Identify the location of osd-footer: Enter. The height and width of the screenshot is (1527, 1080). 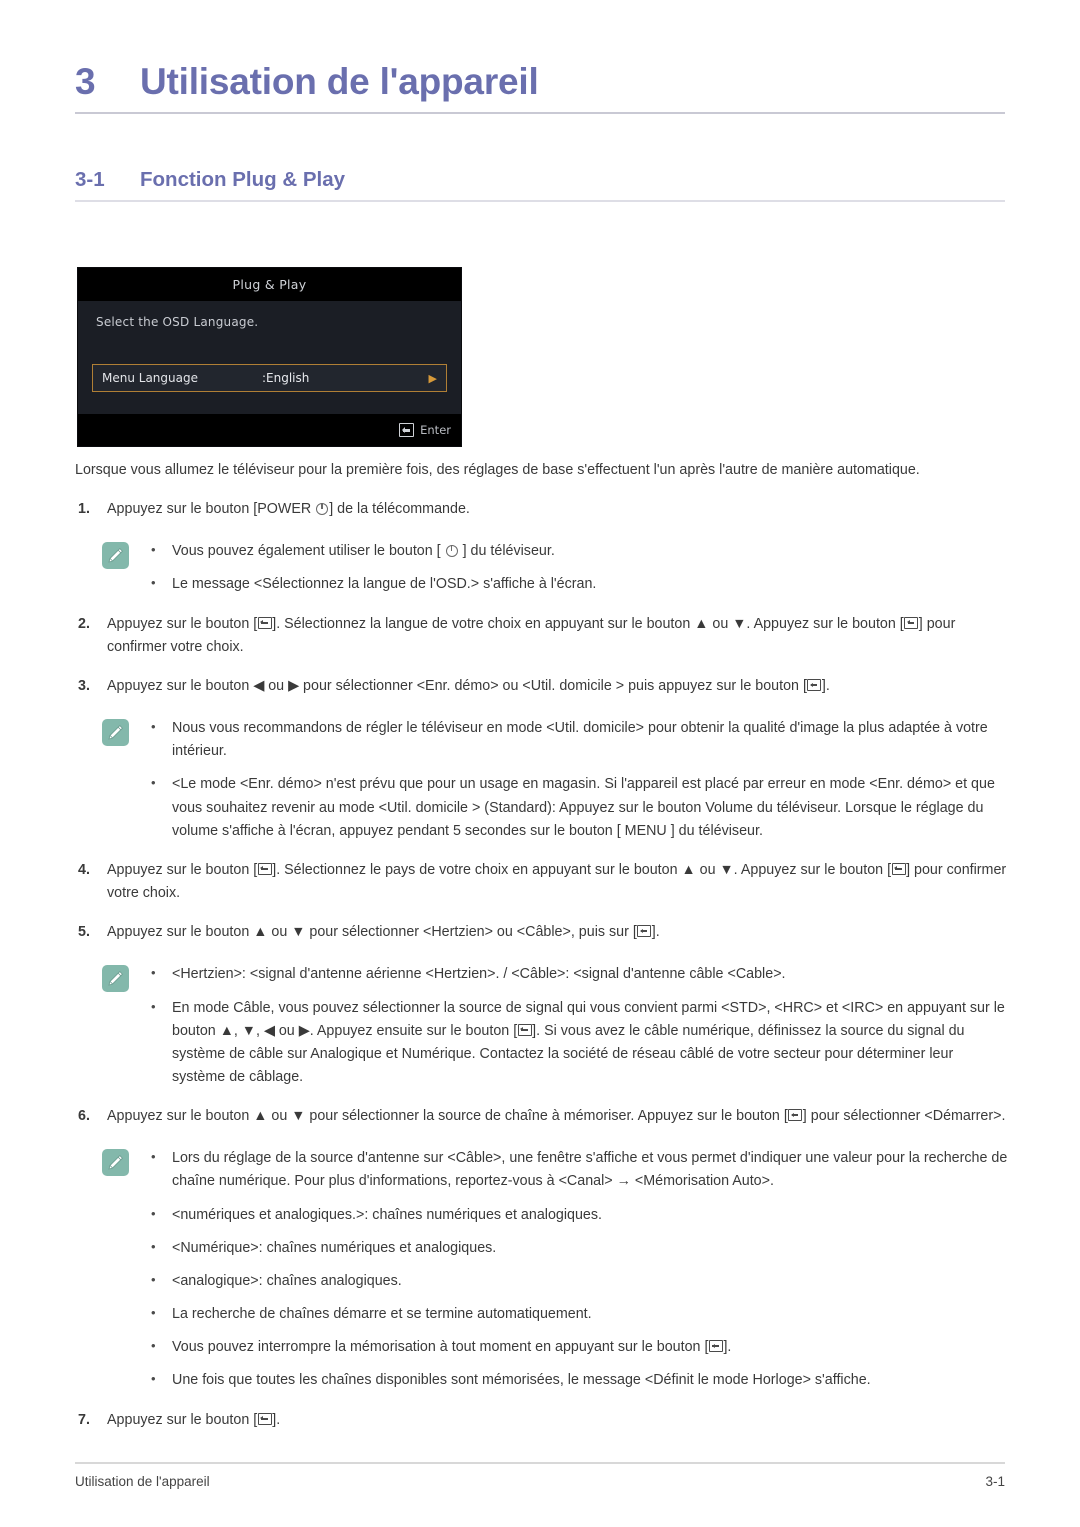
(269, 430).